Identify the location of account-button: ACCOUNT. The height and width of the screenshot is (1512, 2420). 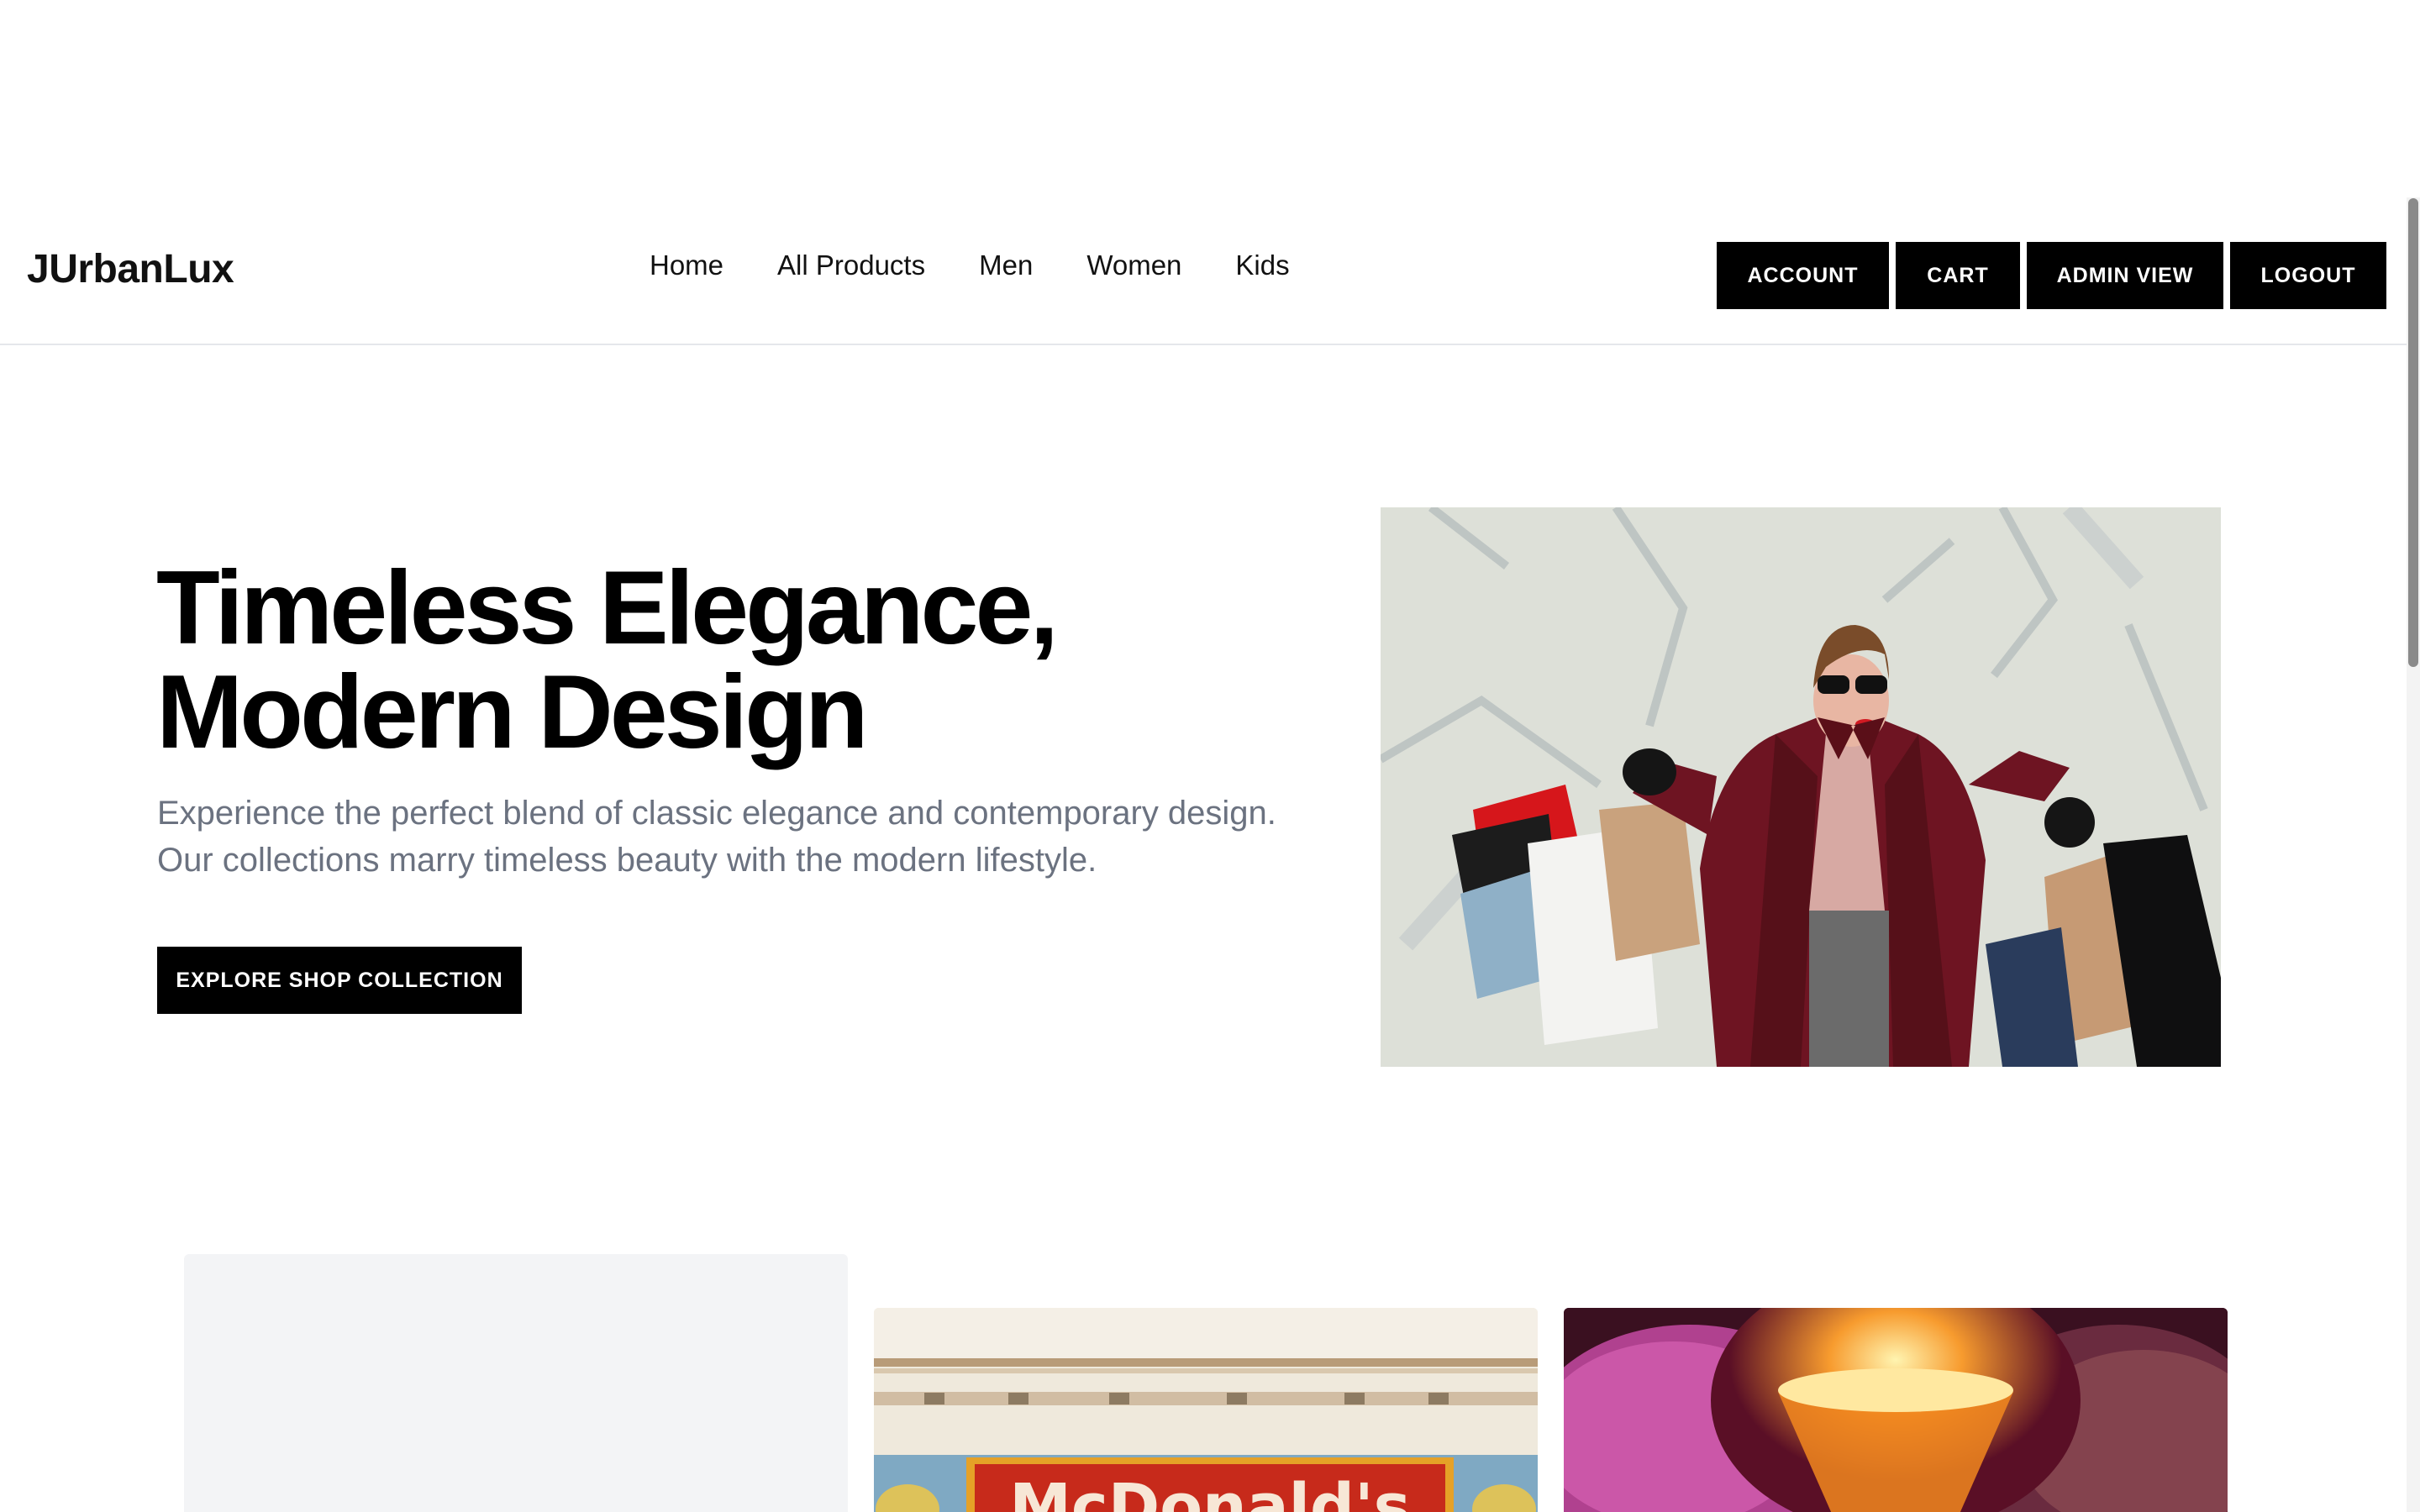
(1803, 275).